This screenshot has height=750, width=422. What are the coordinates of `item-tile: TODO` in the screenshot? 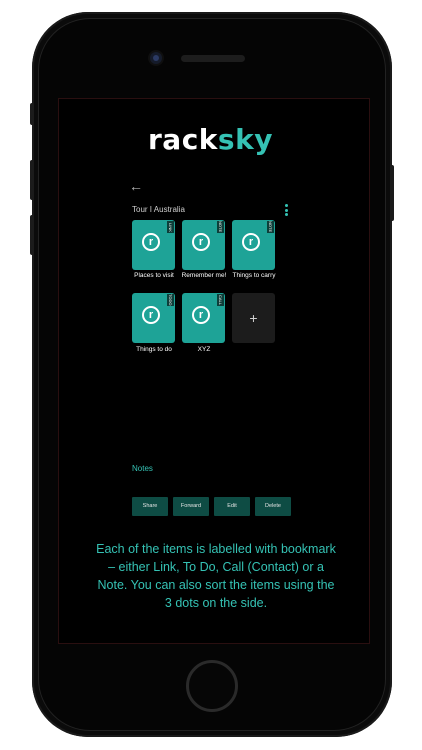 It's located at (153, 318).